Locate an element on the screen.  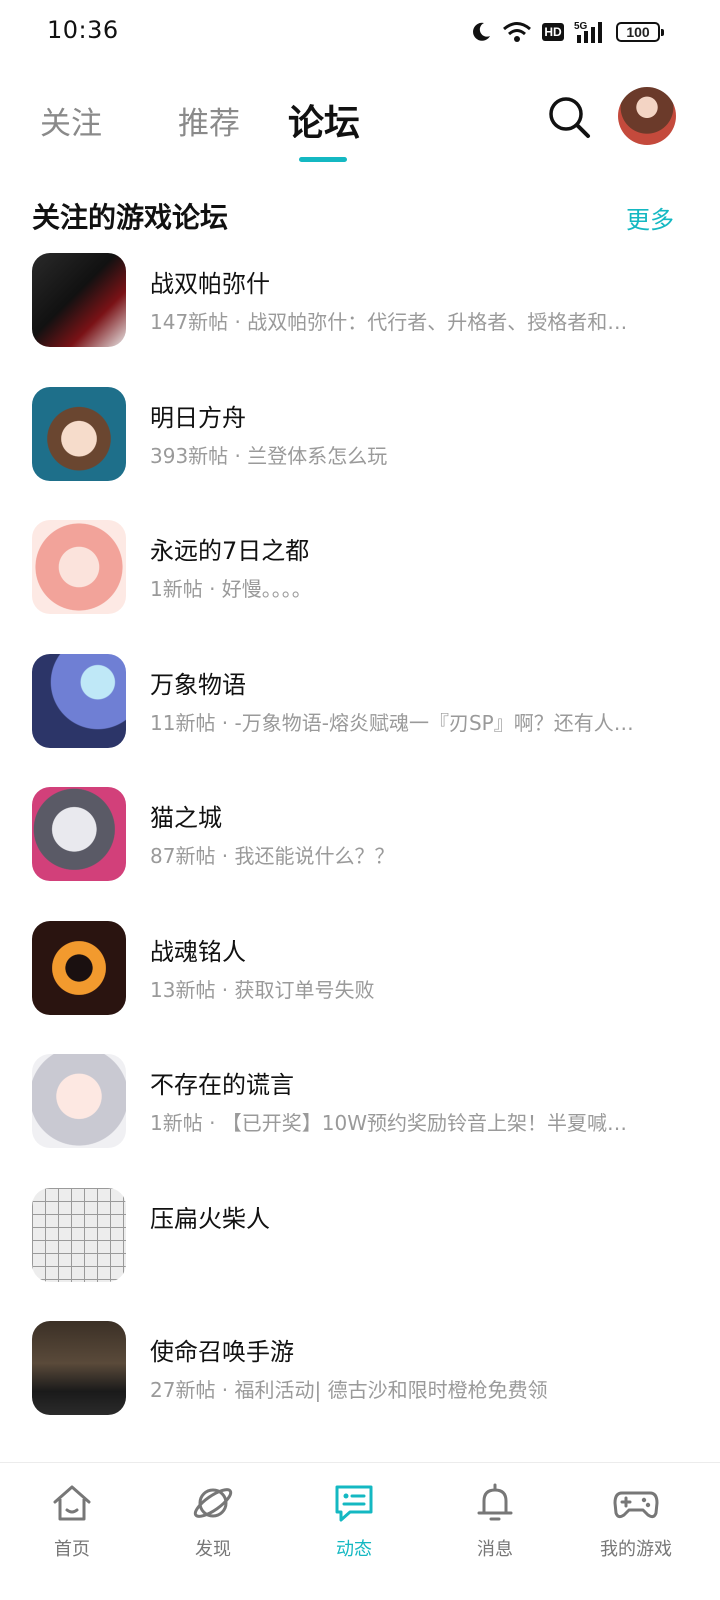
forum-name: 压扁火柴人 is located at coordinates (210, 1218).